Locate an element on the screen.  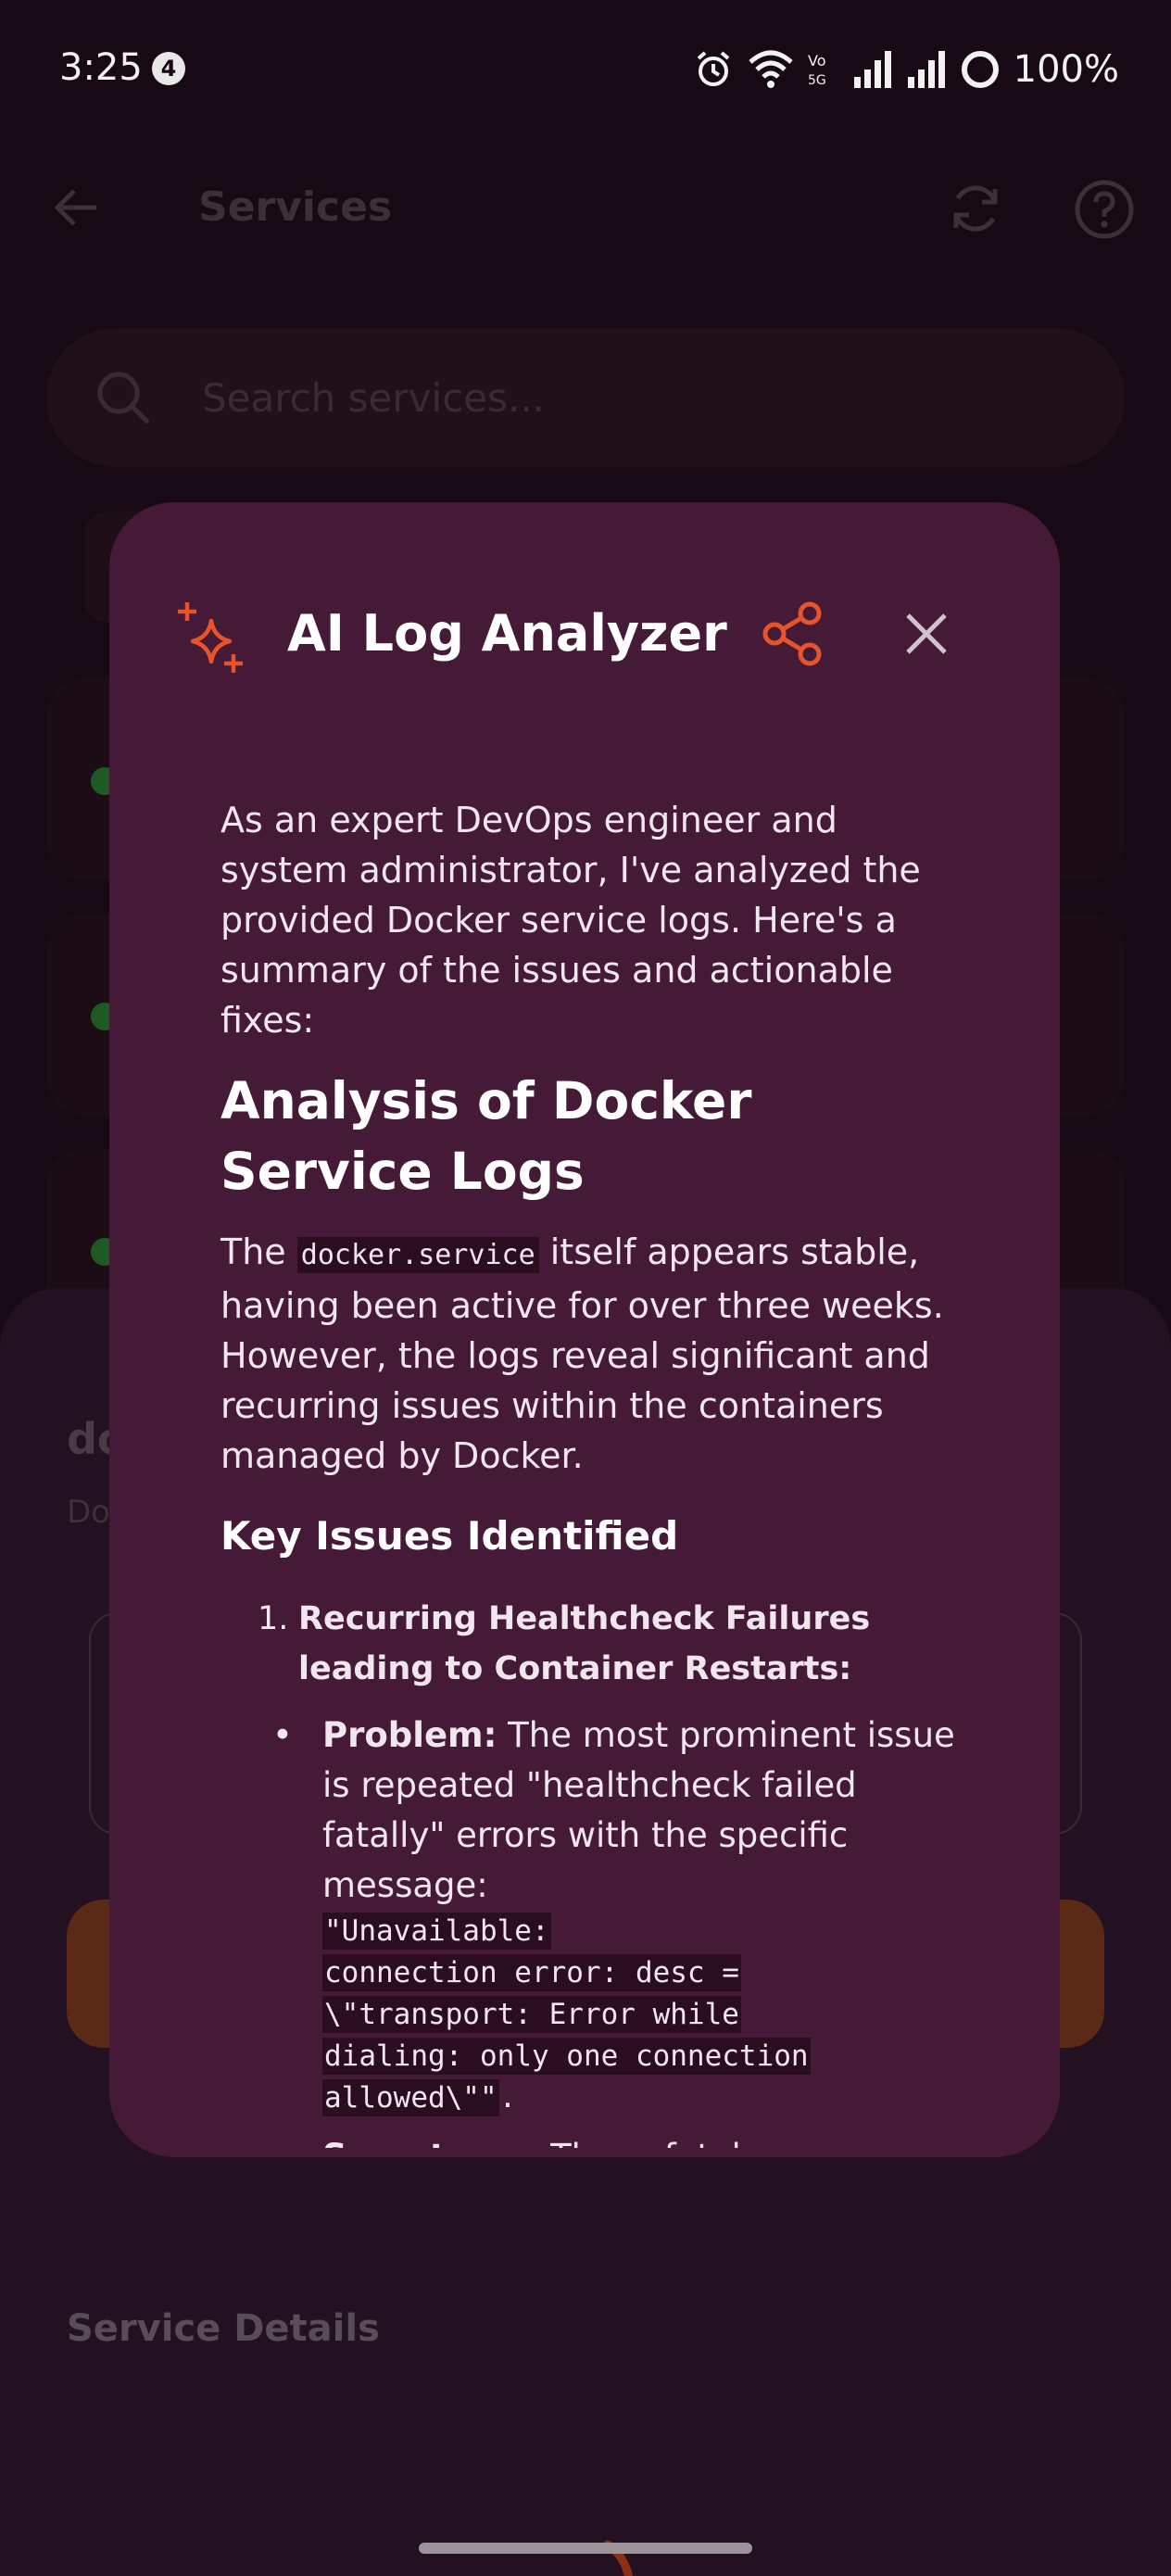
battery-percent: 100% is located at coordinates (1066, 69).